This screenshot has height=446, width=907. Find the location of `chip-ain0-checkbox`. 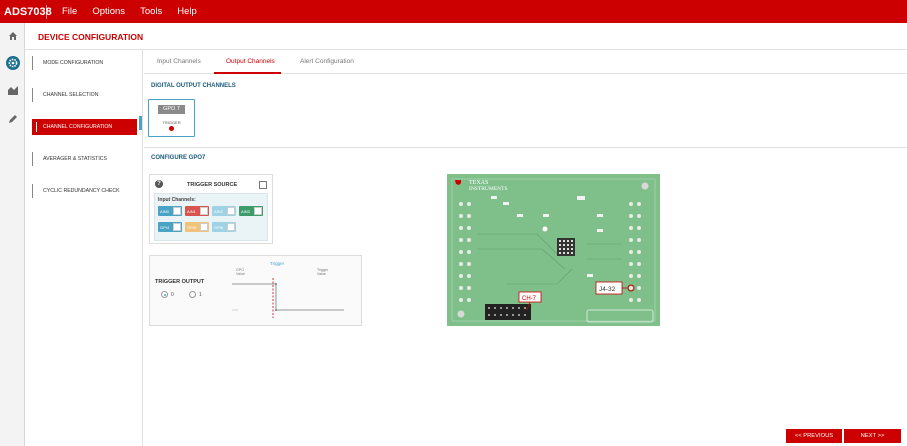

chip-ain0-checkbox is located at coordinates (177, 211).